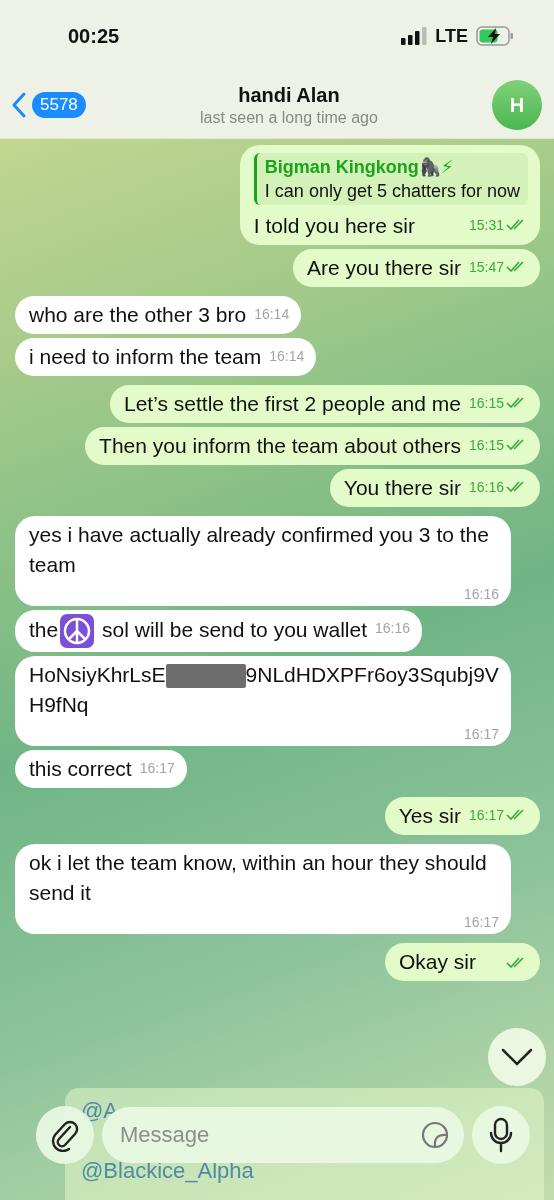 The width and height of the screenshot is (554, 1200). I want to click on quote-text: I can only get 5 chatters for now, so click(392, 191).